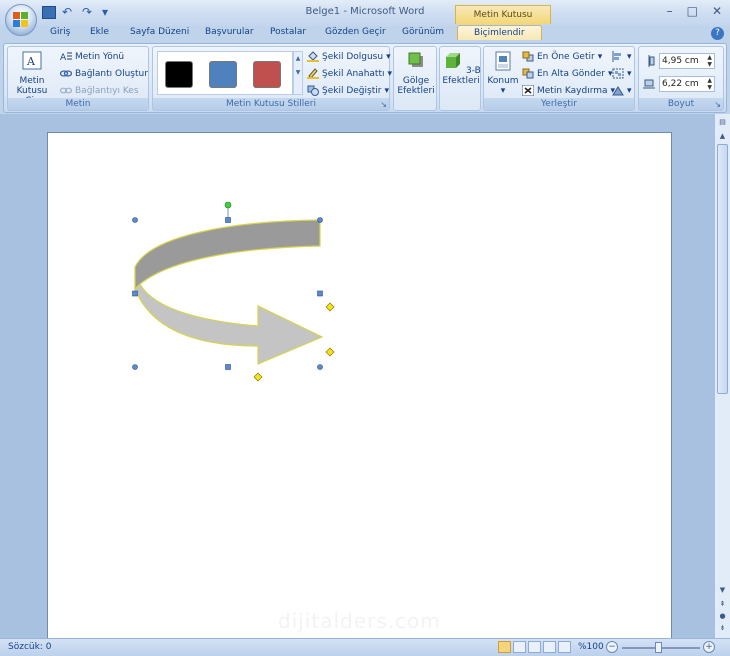  I want to click on web-layout-icon, so click(534, 647).